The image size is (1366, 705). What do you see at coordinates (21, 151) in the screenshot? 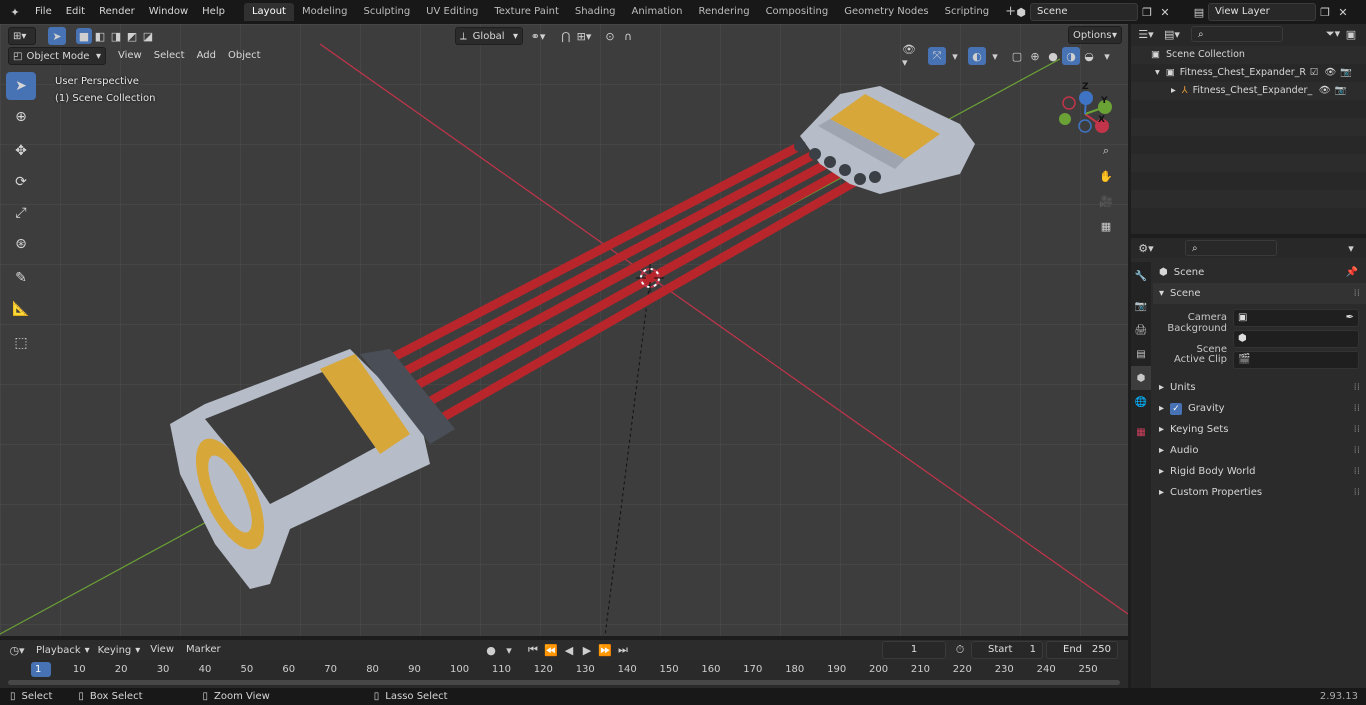
I see `move-tool-icon: ✥` at bounding box center [21, 151].